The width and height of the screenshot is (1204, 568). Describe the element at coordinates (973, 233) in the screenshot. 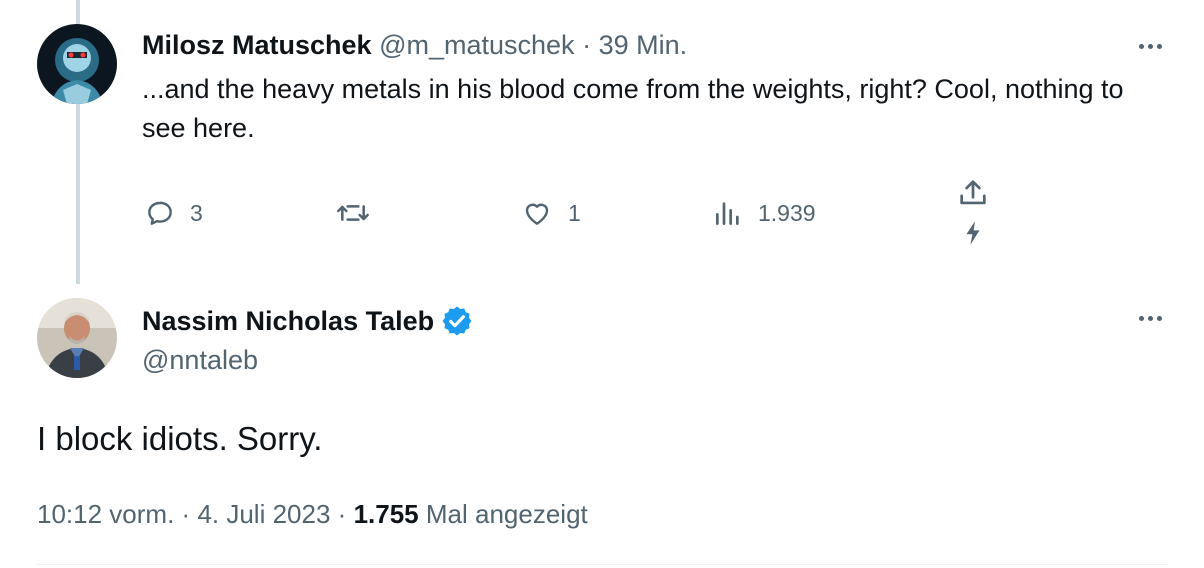

I see `flash-icon` at that location.